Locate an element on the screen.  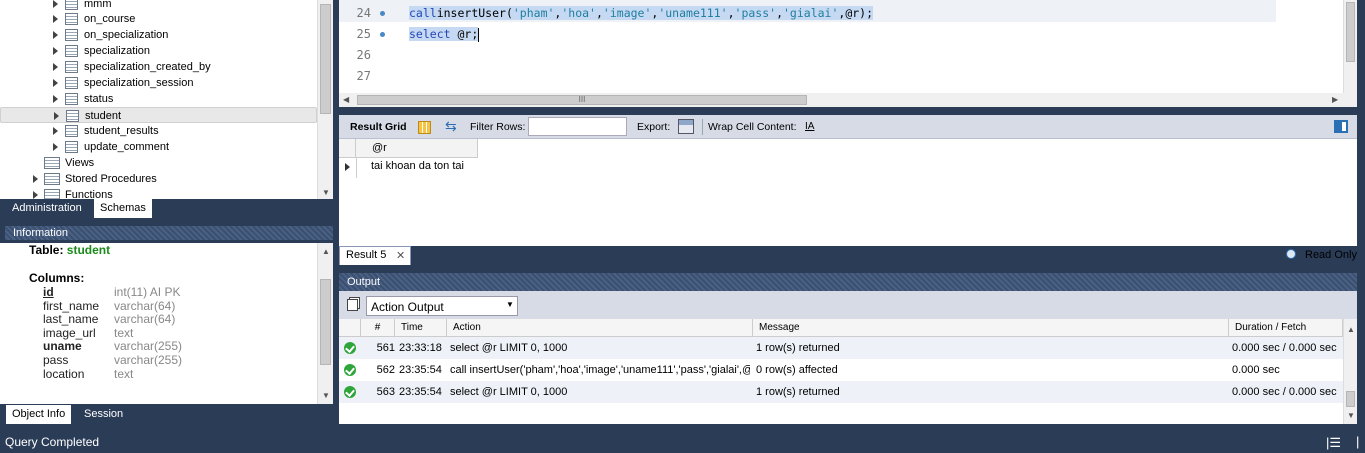
output-toggle-icon: |☰ is located at coordinates (1333, 443).